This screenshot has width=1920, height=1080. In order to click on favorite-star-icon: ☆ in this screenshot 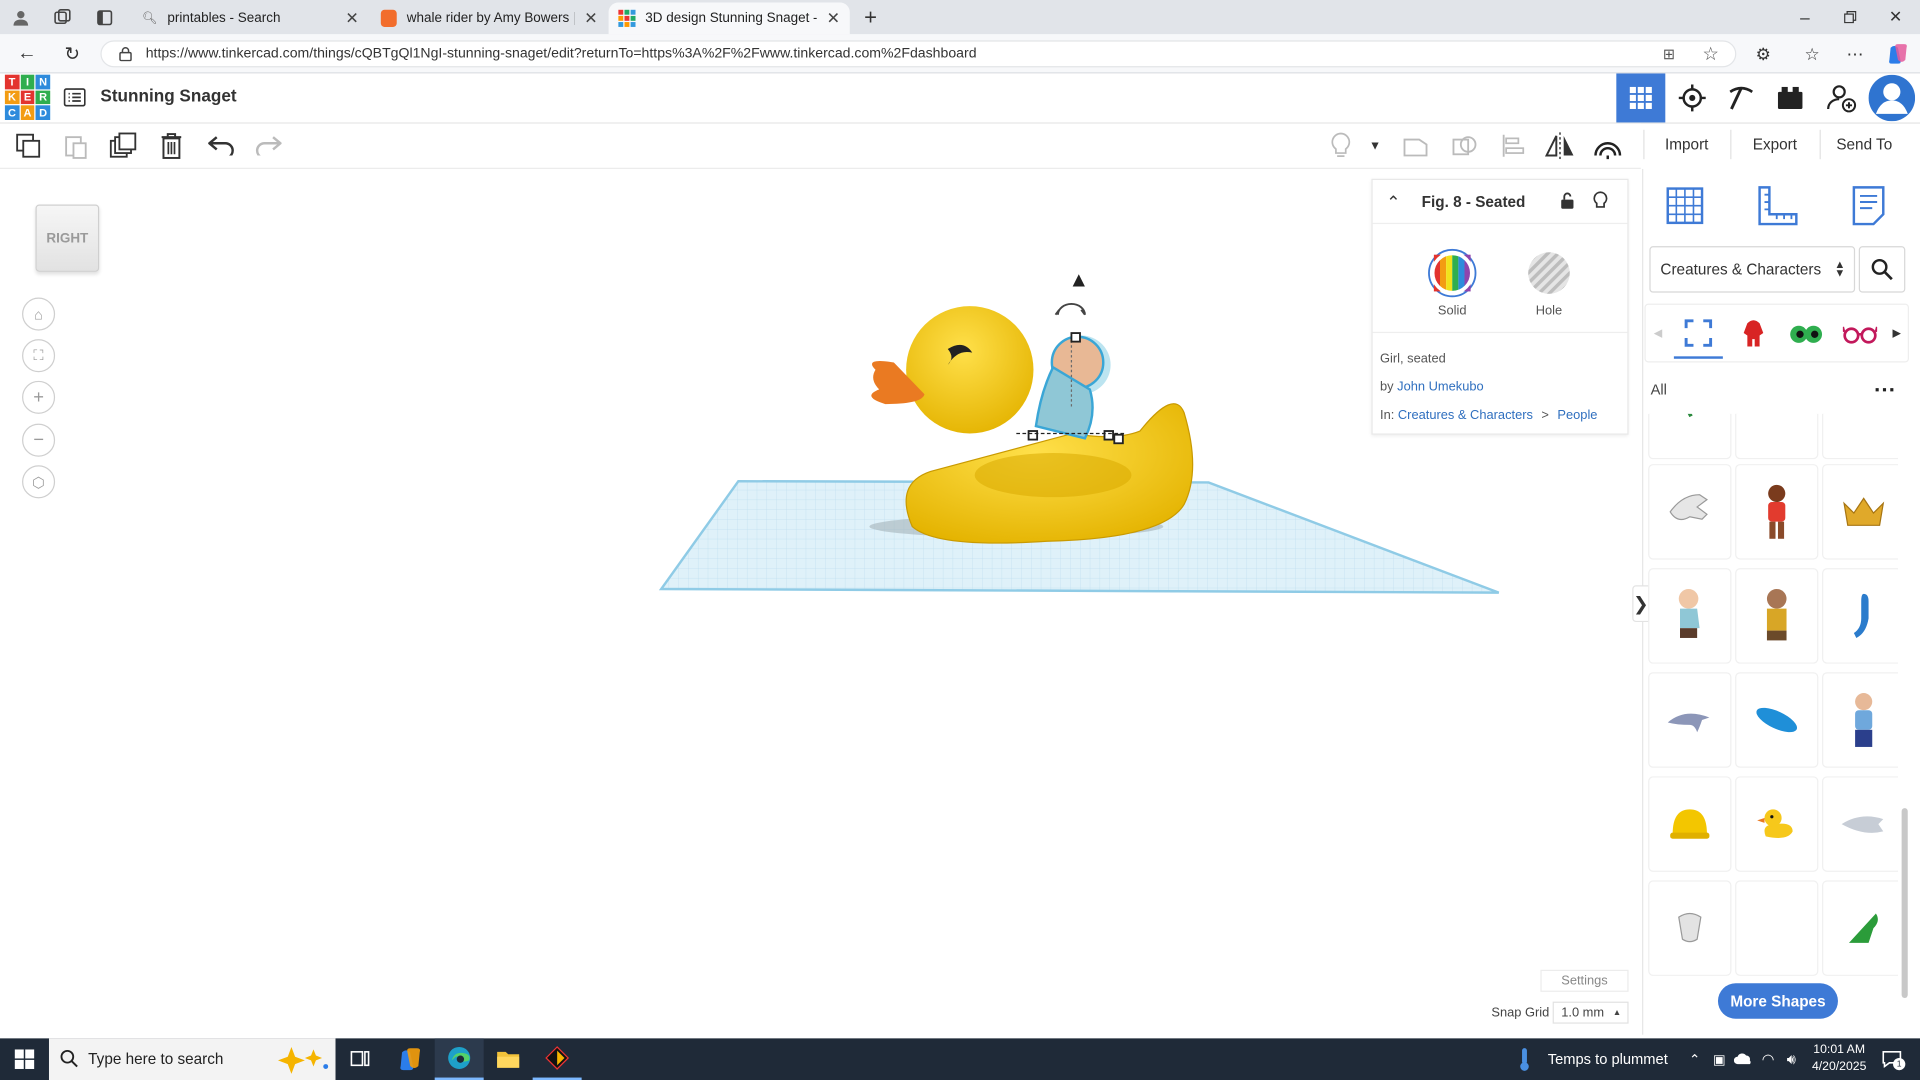, I will do `click(1711, 54)`.